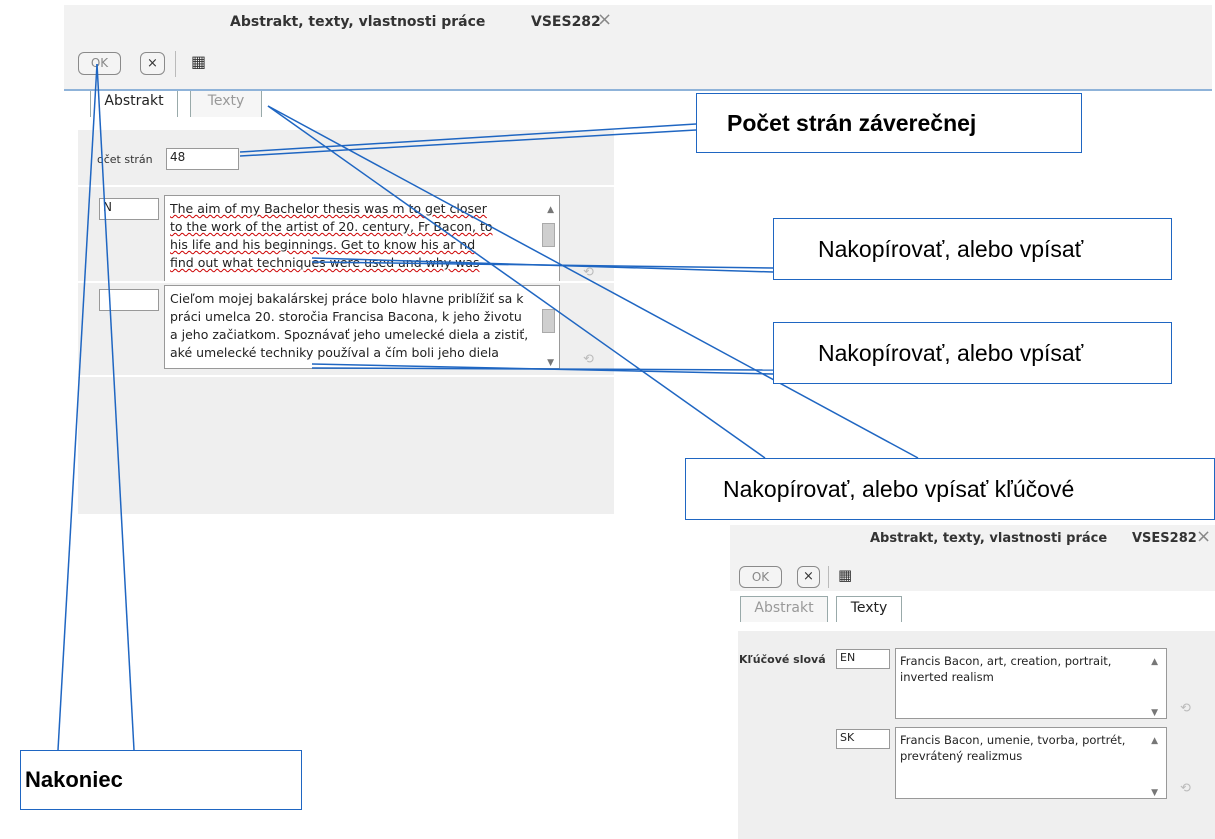  What do you see at coordinates (542, 265) in the screenshot?
I see `leader-line-nakop1` at bounding box center [542, 265].